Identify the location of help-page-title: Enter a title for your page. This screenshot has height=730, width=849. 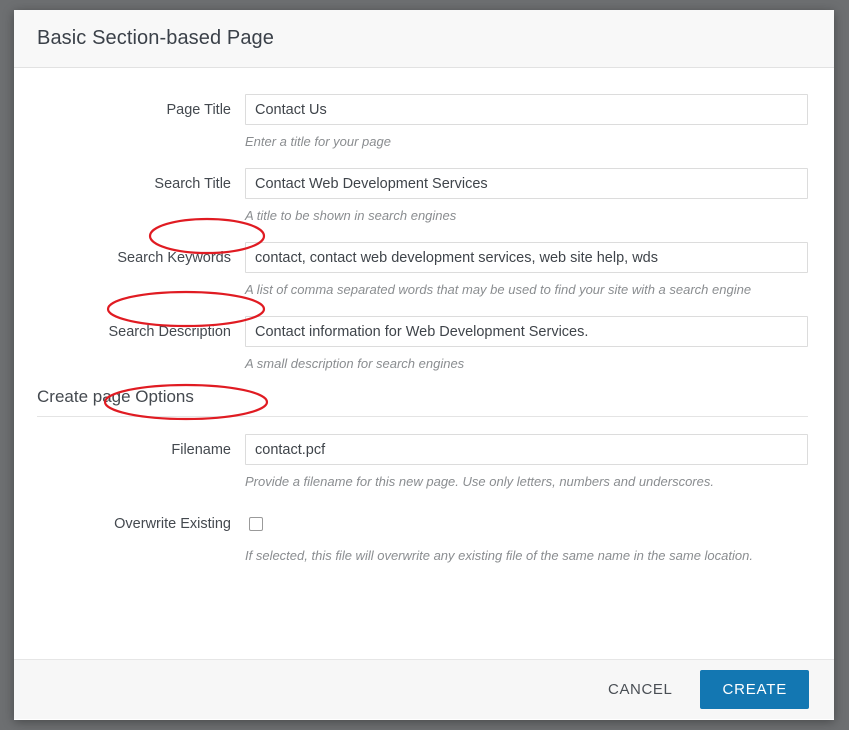
(318, 141).